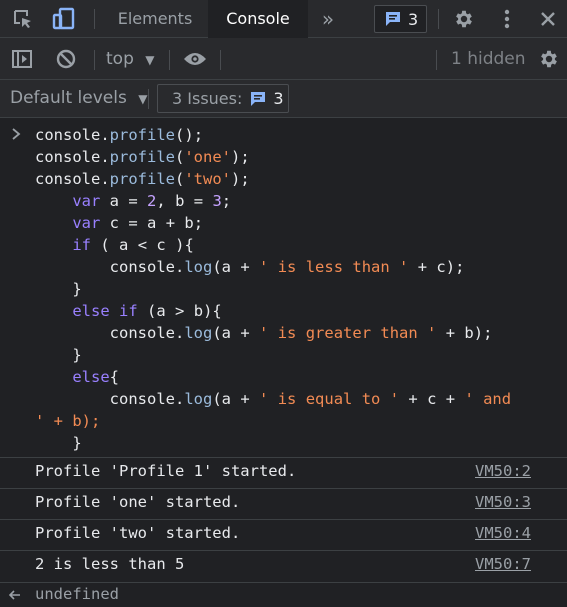 The height and width of the screenshot is (607, 567). I want to click on log-message: Profile 'two' started., so click(138, 533).